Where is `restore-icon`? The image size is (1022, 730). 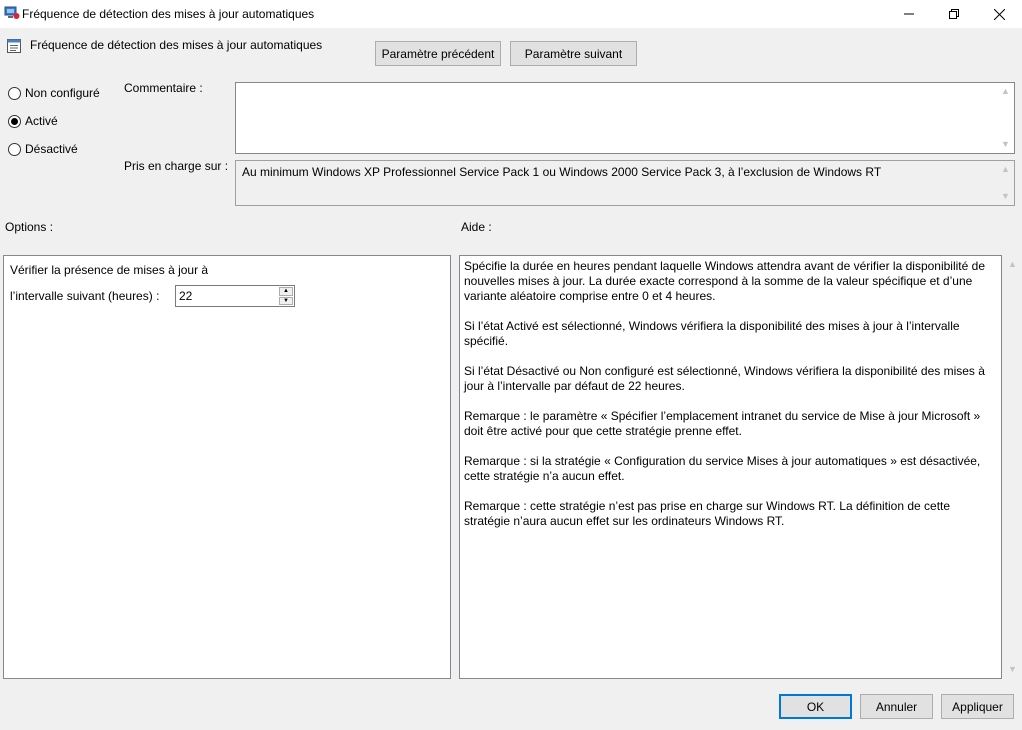 restore-icon is located at coordinates (954, 14).